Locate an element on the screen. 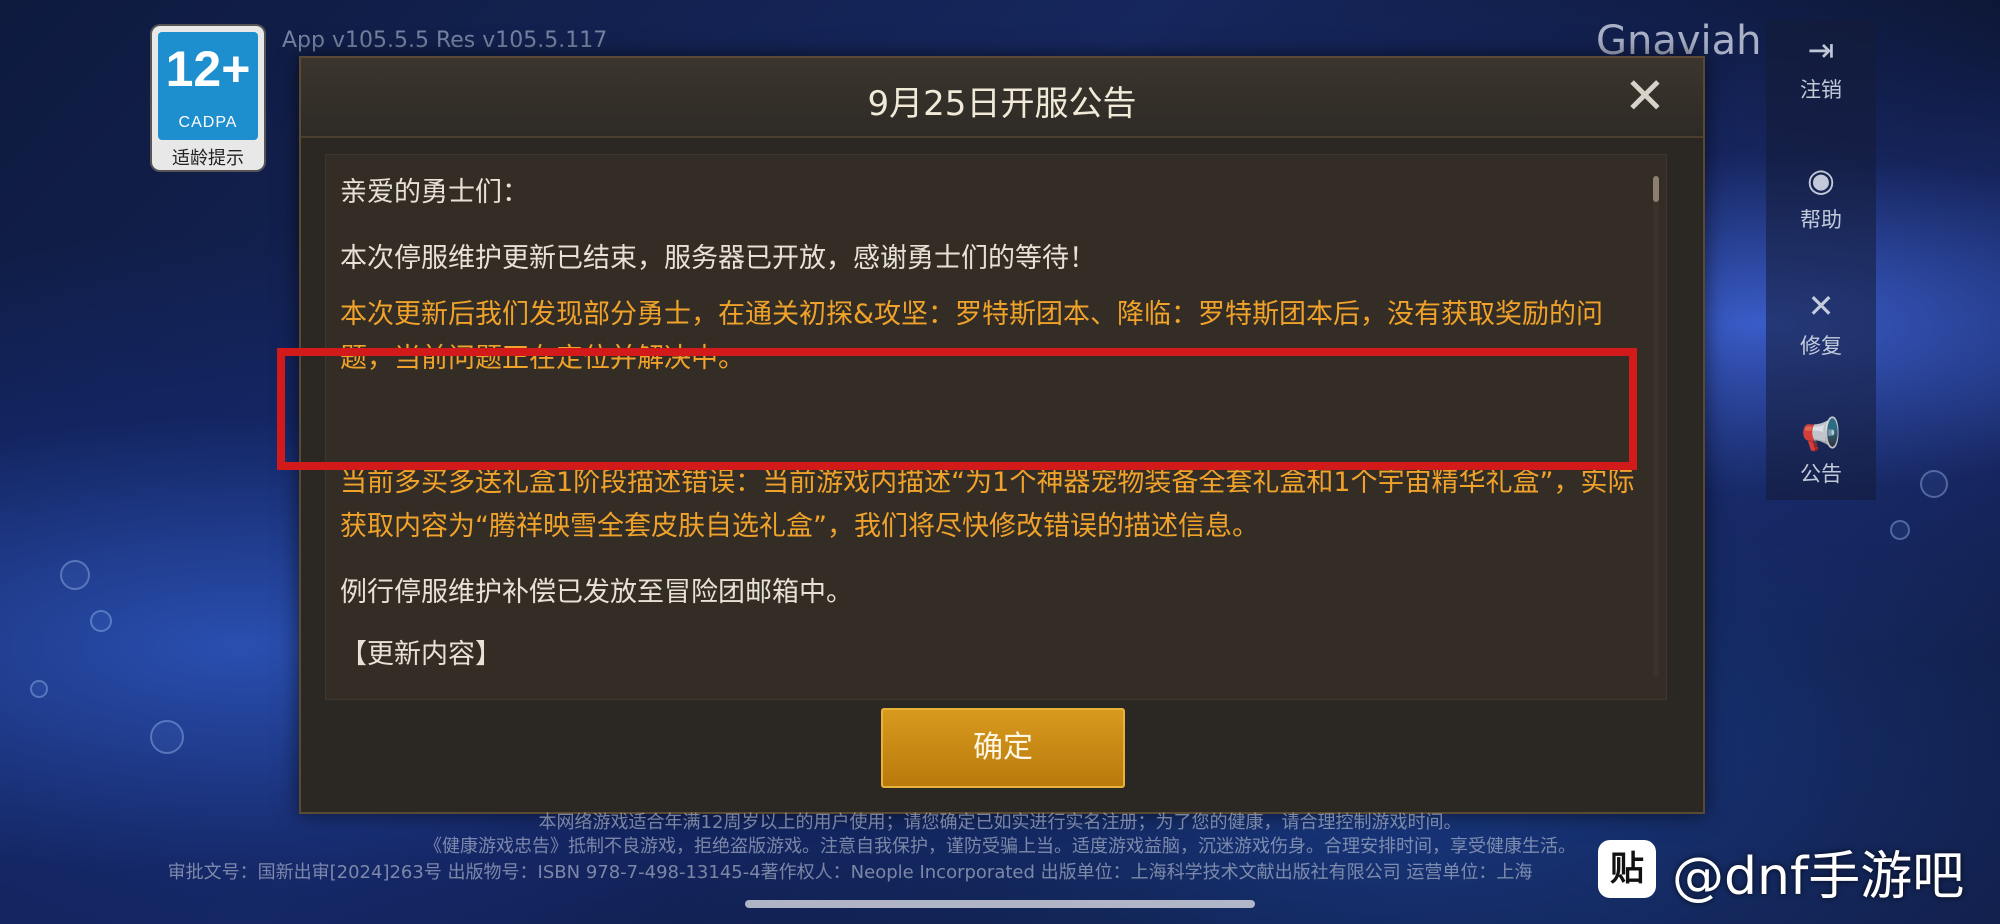 The height and width of the screenshot is (924, 2000). dialog-title: 9月25日开服公告 is located at coordinates (1002, 104).